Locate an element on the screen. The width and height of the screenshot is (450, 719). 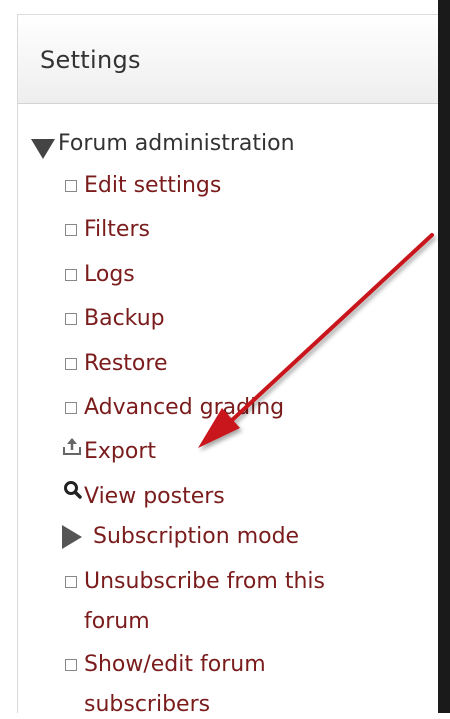
tree-item-label: Subscription mode is located at coordinates (196, 537).